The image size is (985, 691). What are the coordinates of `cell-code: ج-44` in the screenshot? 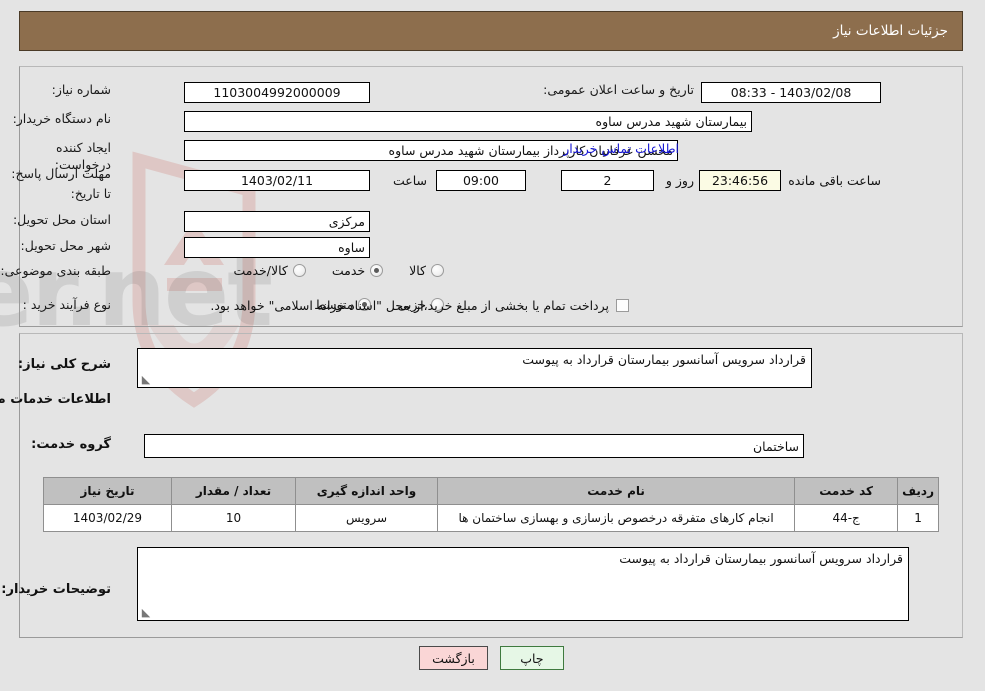 It's located at (847, 518).